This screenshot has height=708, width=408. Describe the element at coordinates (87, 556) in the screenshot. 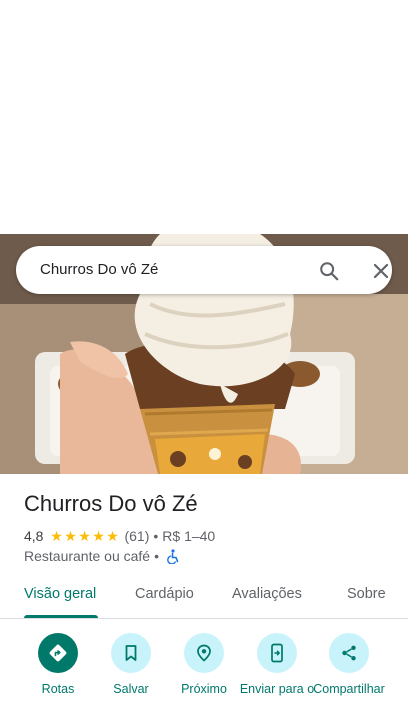

I see `place-category: Restaurante ou café` at that location.